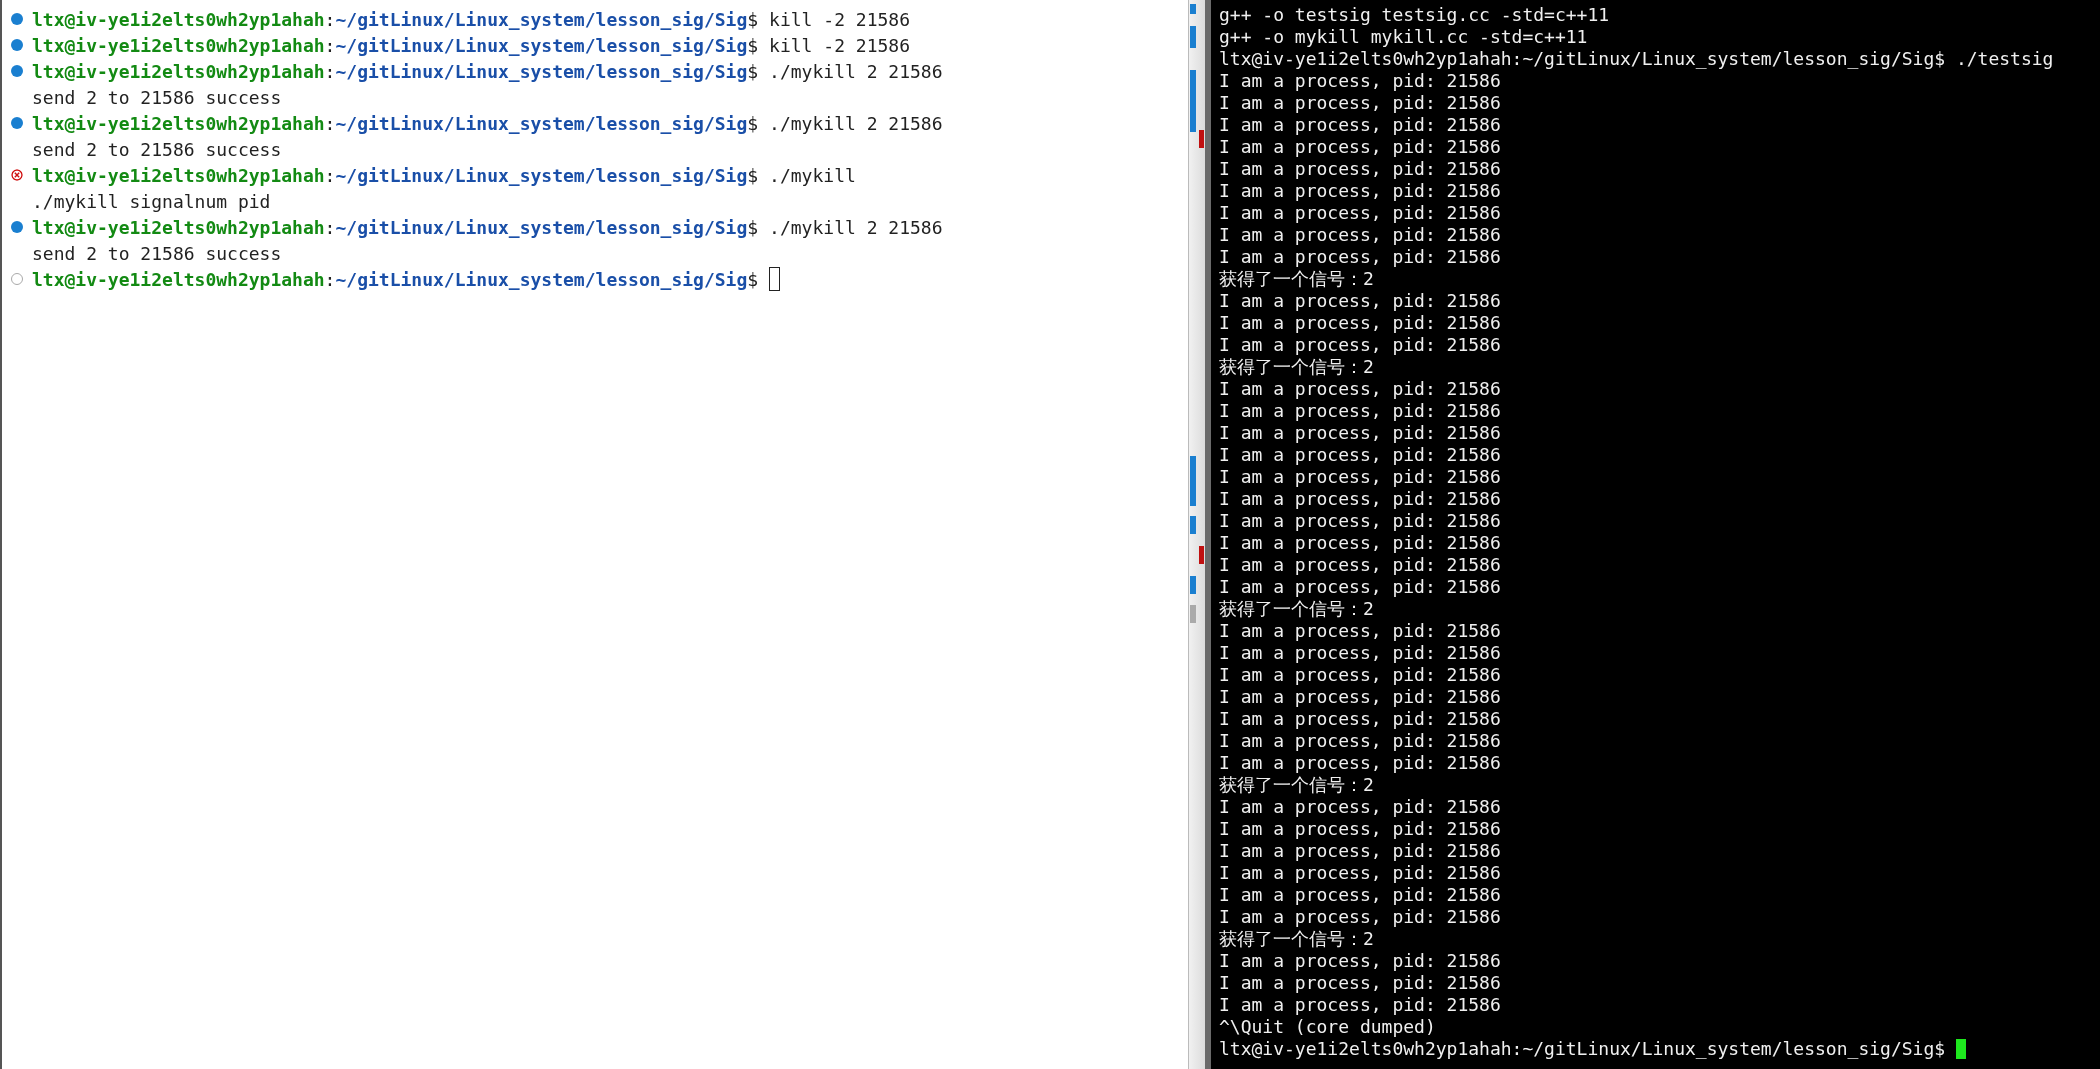 The image size is (2100, 1069). I want to click on terminal-line: ^\Quit (core dumped), so click(1327, 1027).